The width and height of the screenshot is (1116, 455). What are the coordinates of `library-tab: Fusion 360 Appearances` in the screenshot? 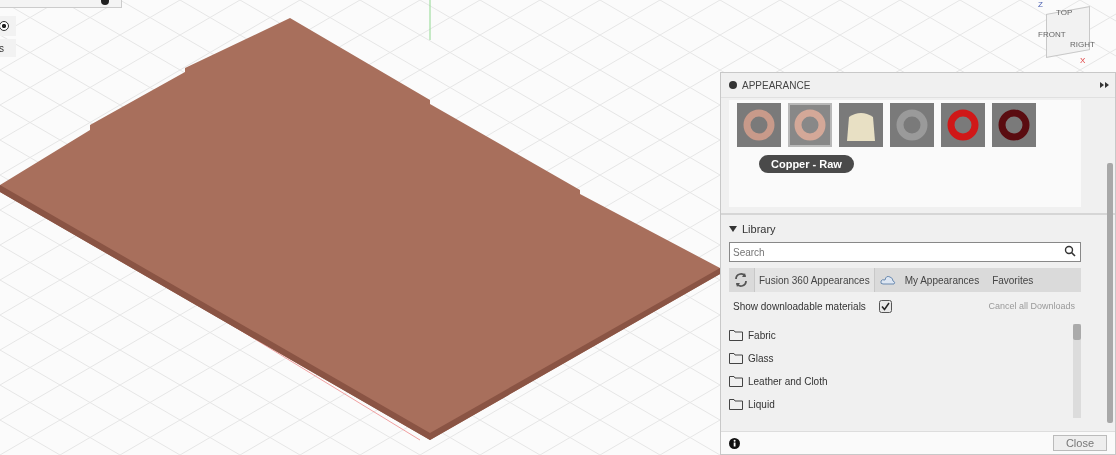 It's located at (814, 280).